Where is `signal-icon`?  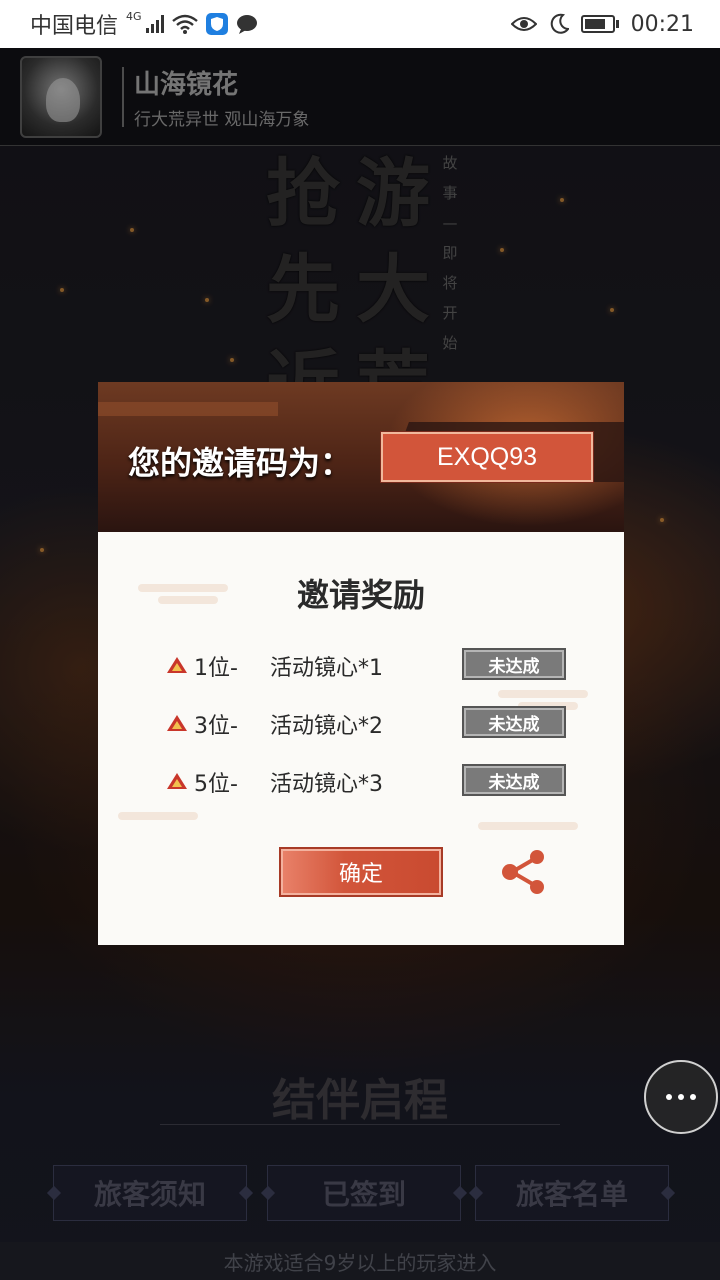
signal-icon is located at coordinates (154, 24).